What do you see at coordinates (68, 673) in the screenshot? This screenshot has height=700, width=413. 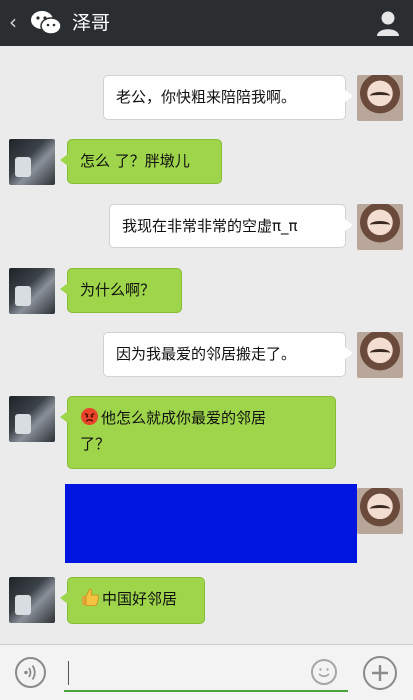 I see `text-cursor` at bounding box center [68, 673].